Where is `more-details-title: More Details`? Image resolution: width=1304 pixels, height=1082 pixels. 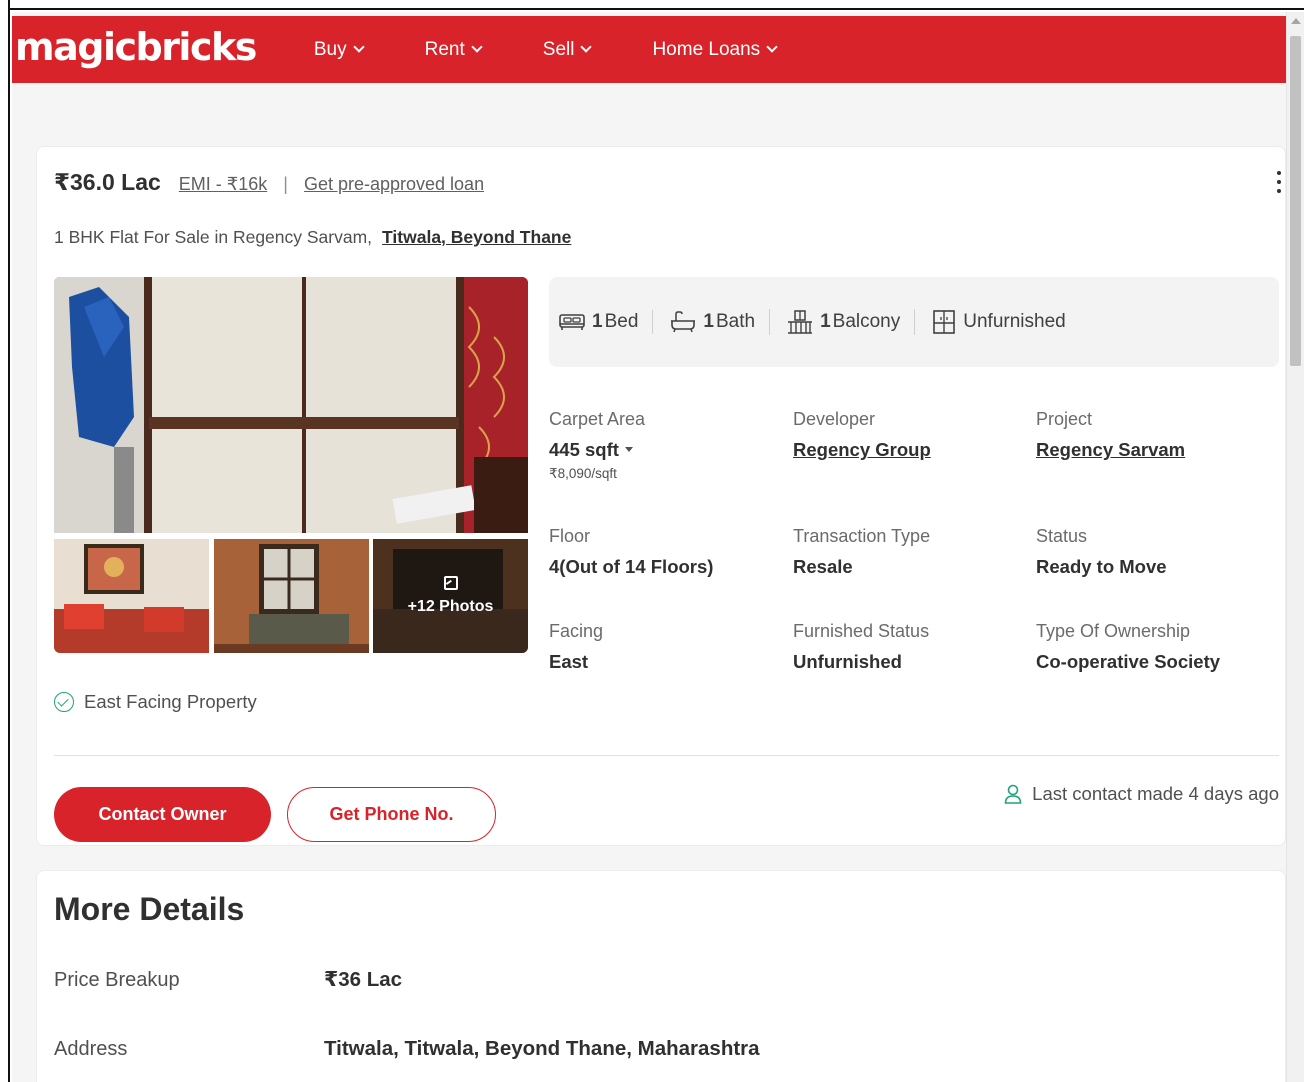 more-details-title: More Details is located at coordinates (149, 909).